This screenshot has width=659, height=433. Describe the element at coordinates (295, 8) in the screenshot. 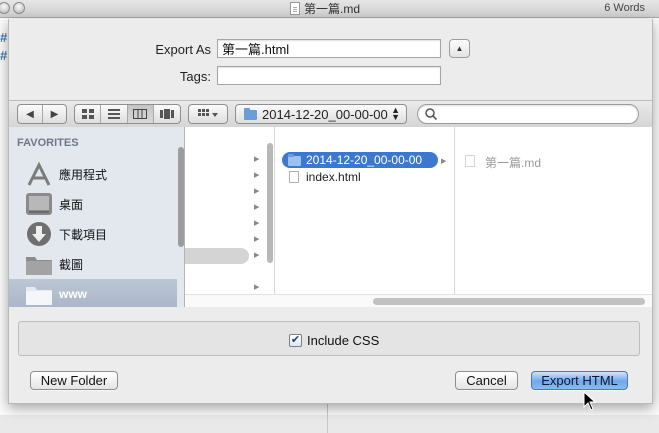

I see `document-icon` at that location.